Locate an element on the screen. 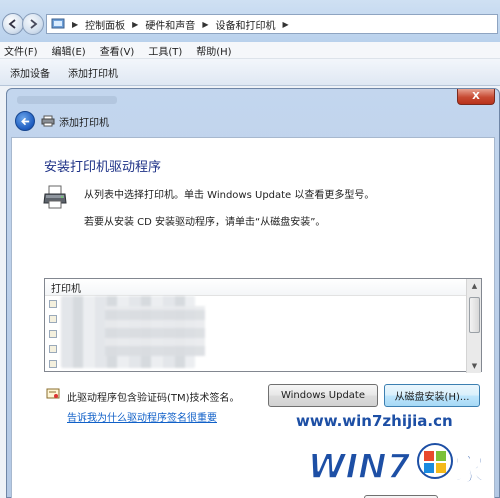  menu-bar: 文件(F) 编辑(E) 查看(V) 工具(T) 帮助(H) is located at coordinates (250, 50).